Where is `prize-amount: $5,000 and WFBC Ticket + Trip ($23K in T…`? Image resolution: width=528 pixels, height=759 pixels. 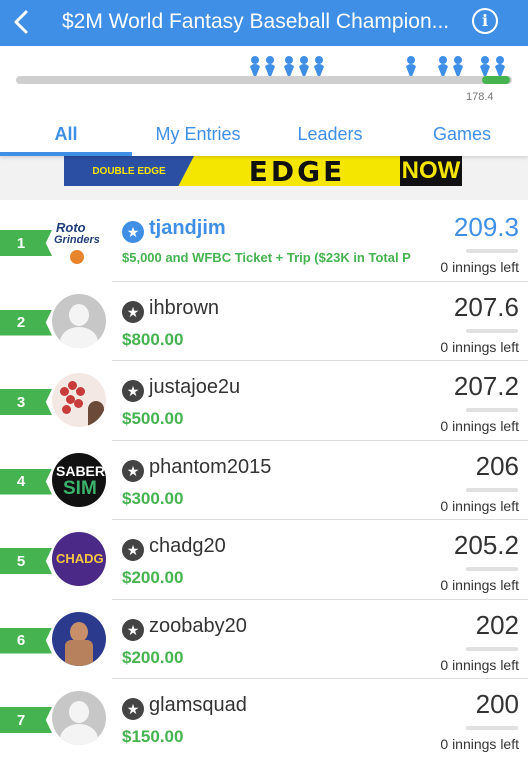 prize-amount: $5,000 and WFBC Ticket + Trip ($23K in T… is located at coordinates (266, 257).